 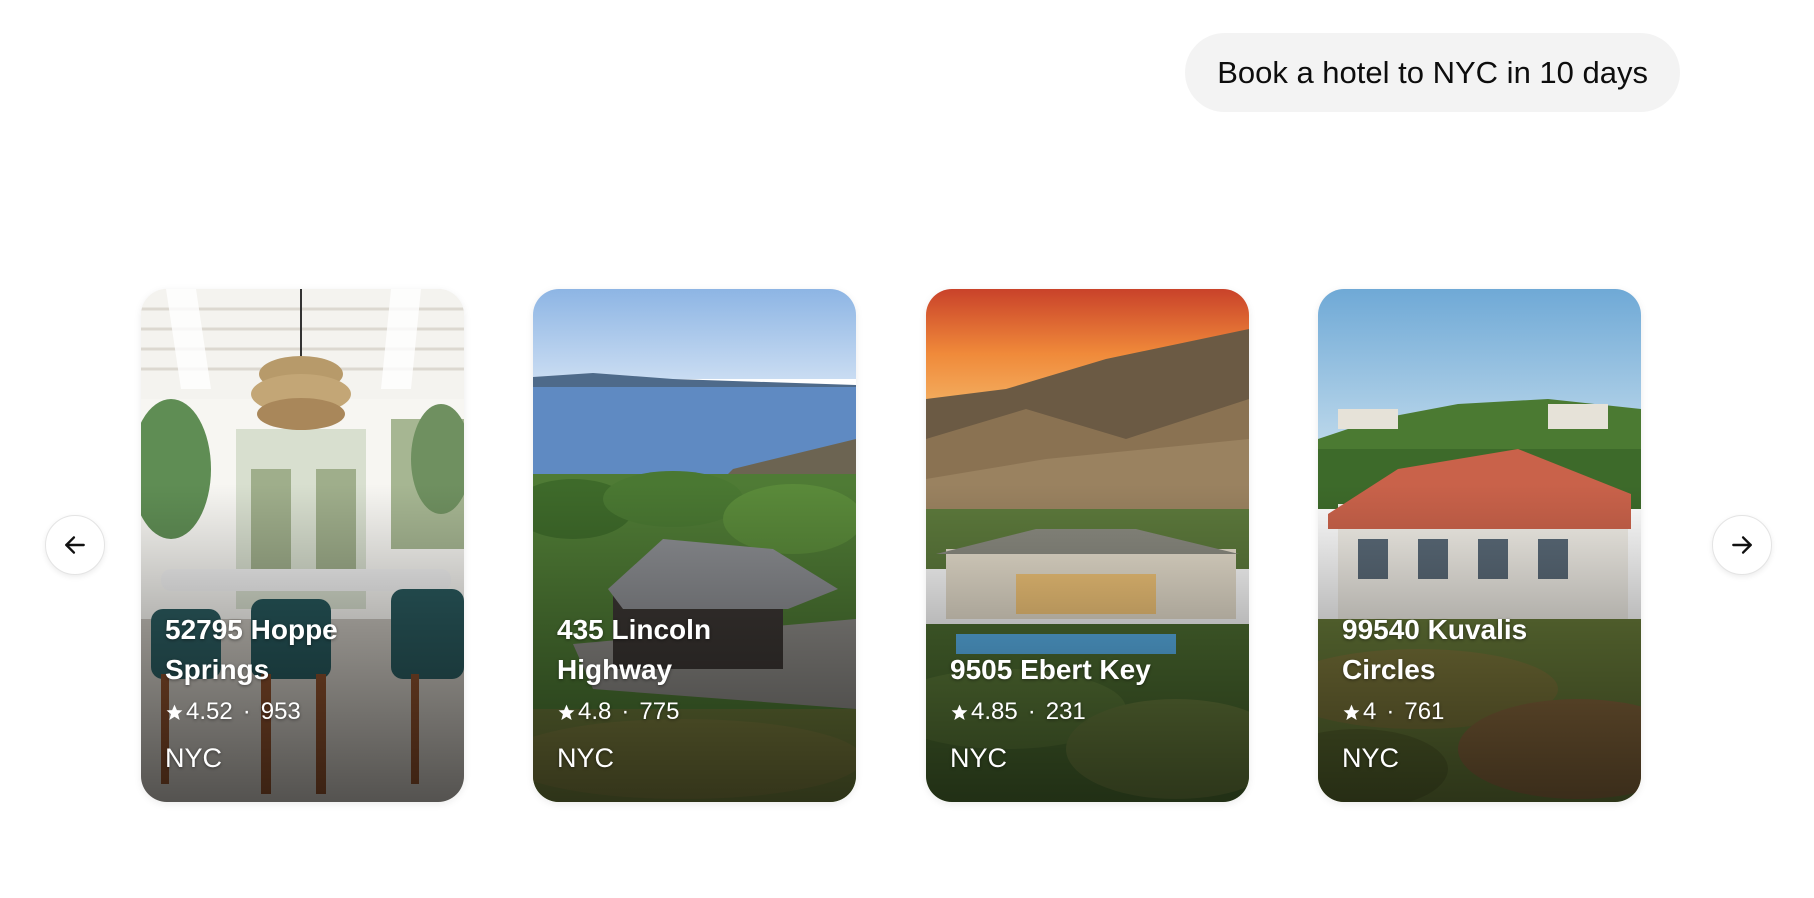 What do you see at coordinates (694, 545) in the screenshot?
I see `hotel-card: 435 Lincoln Highway 4.8 · 775 NYC` at bounding box center [694, 545].